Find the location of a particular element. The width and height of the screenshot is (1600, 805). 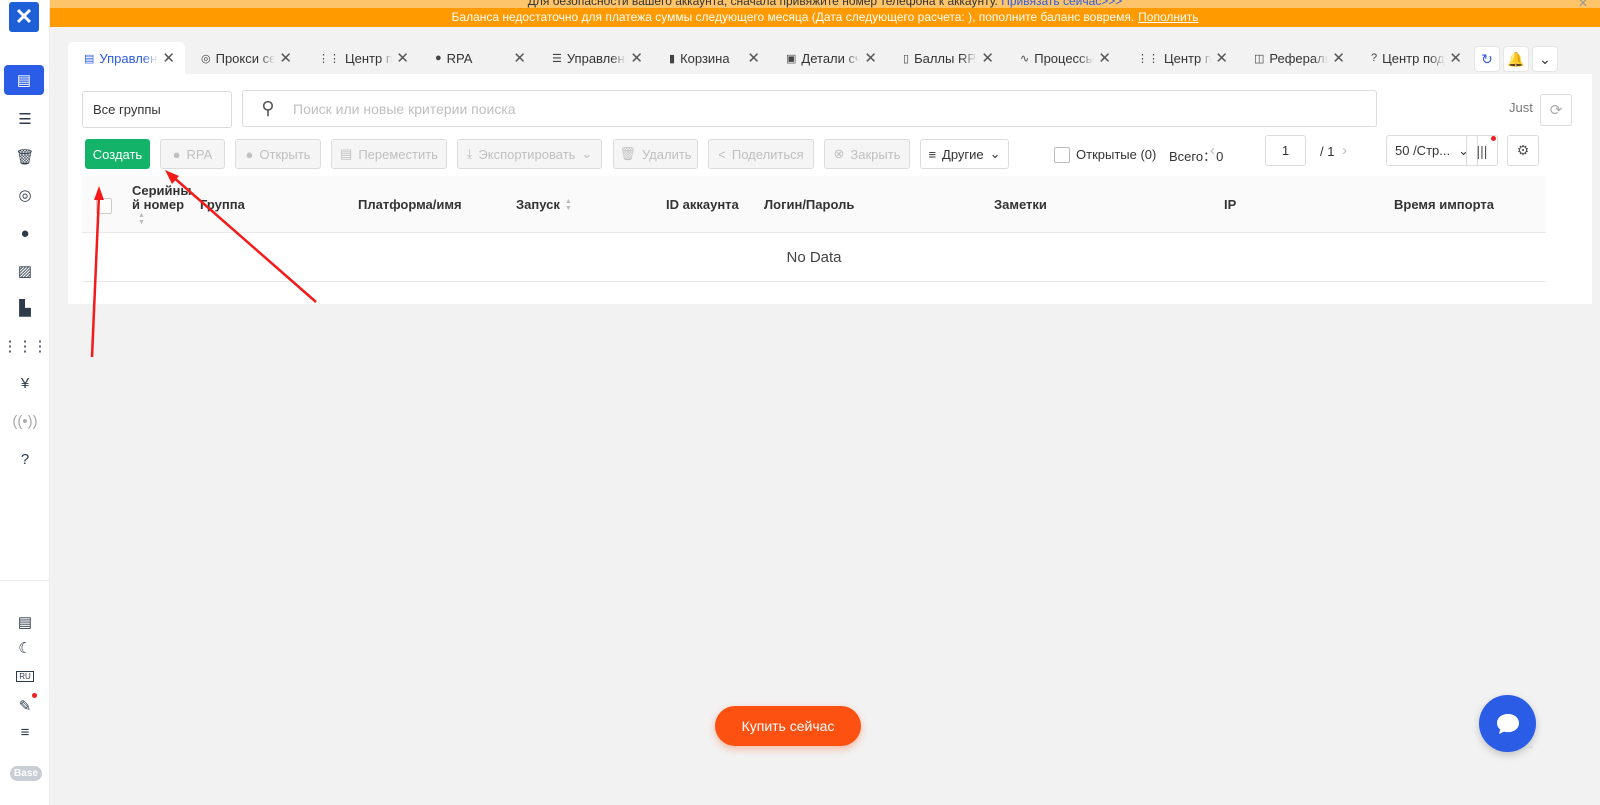

refresh-icon: ↻ is located at coordinates (1487, 58).